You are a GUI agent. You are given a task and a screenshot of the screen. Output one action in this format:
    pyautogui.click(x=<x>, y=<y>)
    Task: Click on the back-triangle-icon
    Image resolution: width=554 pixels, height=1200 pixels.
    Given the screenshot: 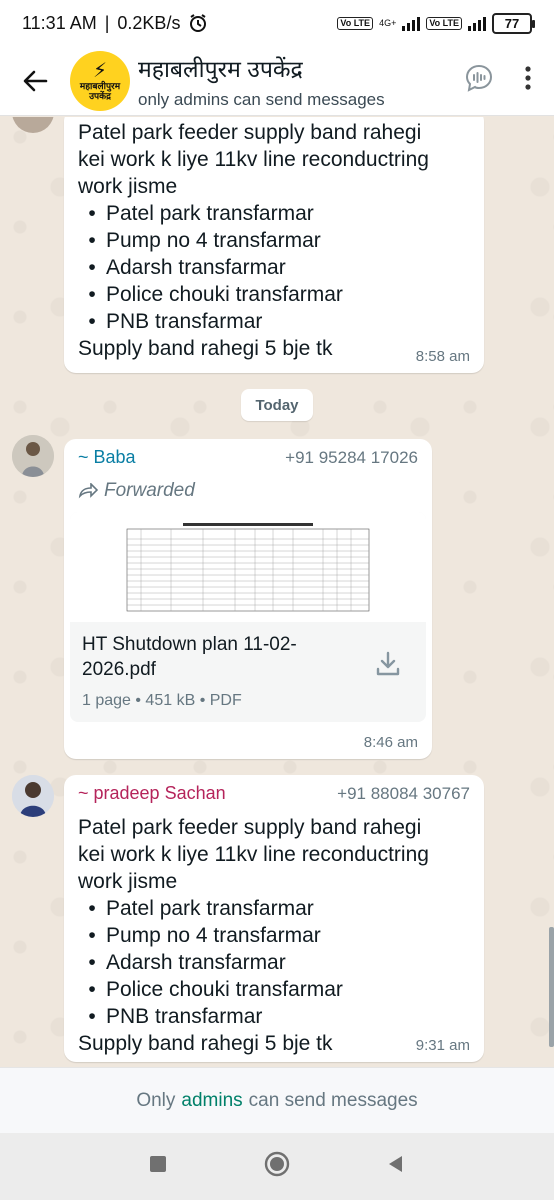 What is the action you would take?
    pyautogui.click(x=396, y=1164)
    